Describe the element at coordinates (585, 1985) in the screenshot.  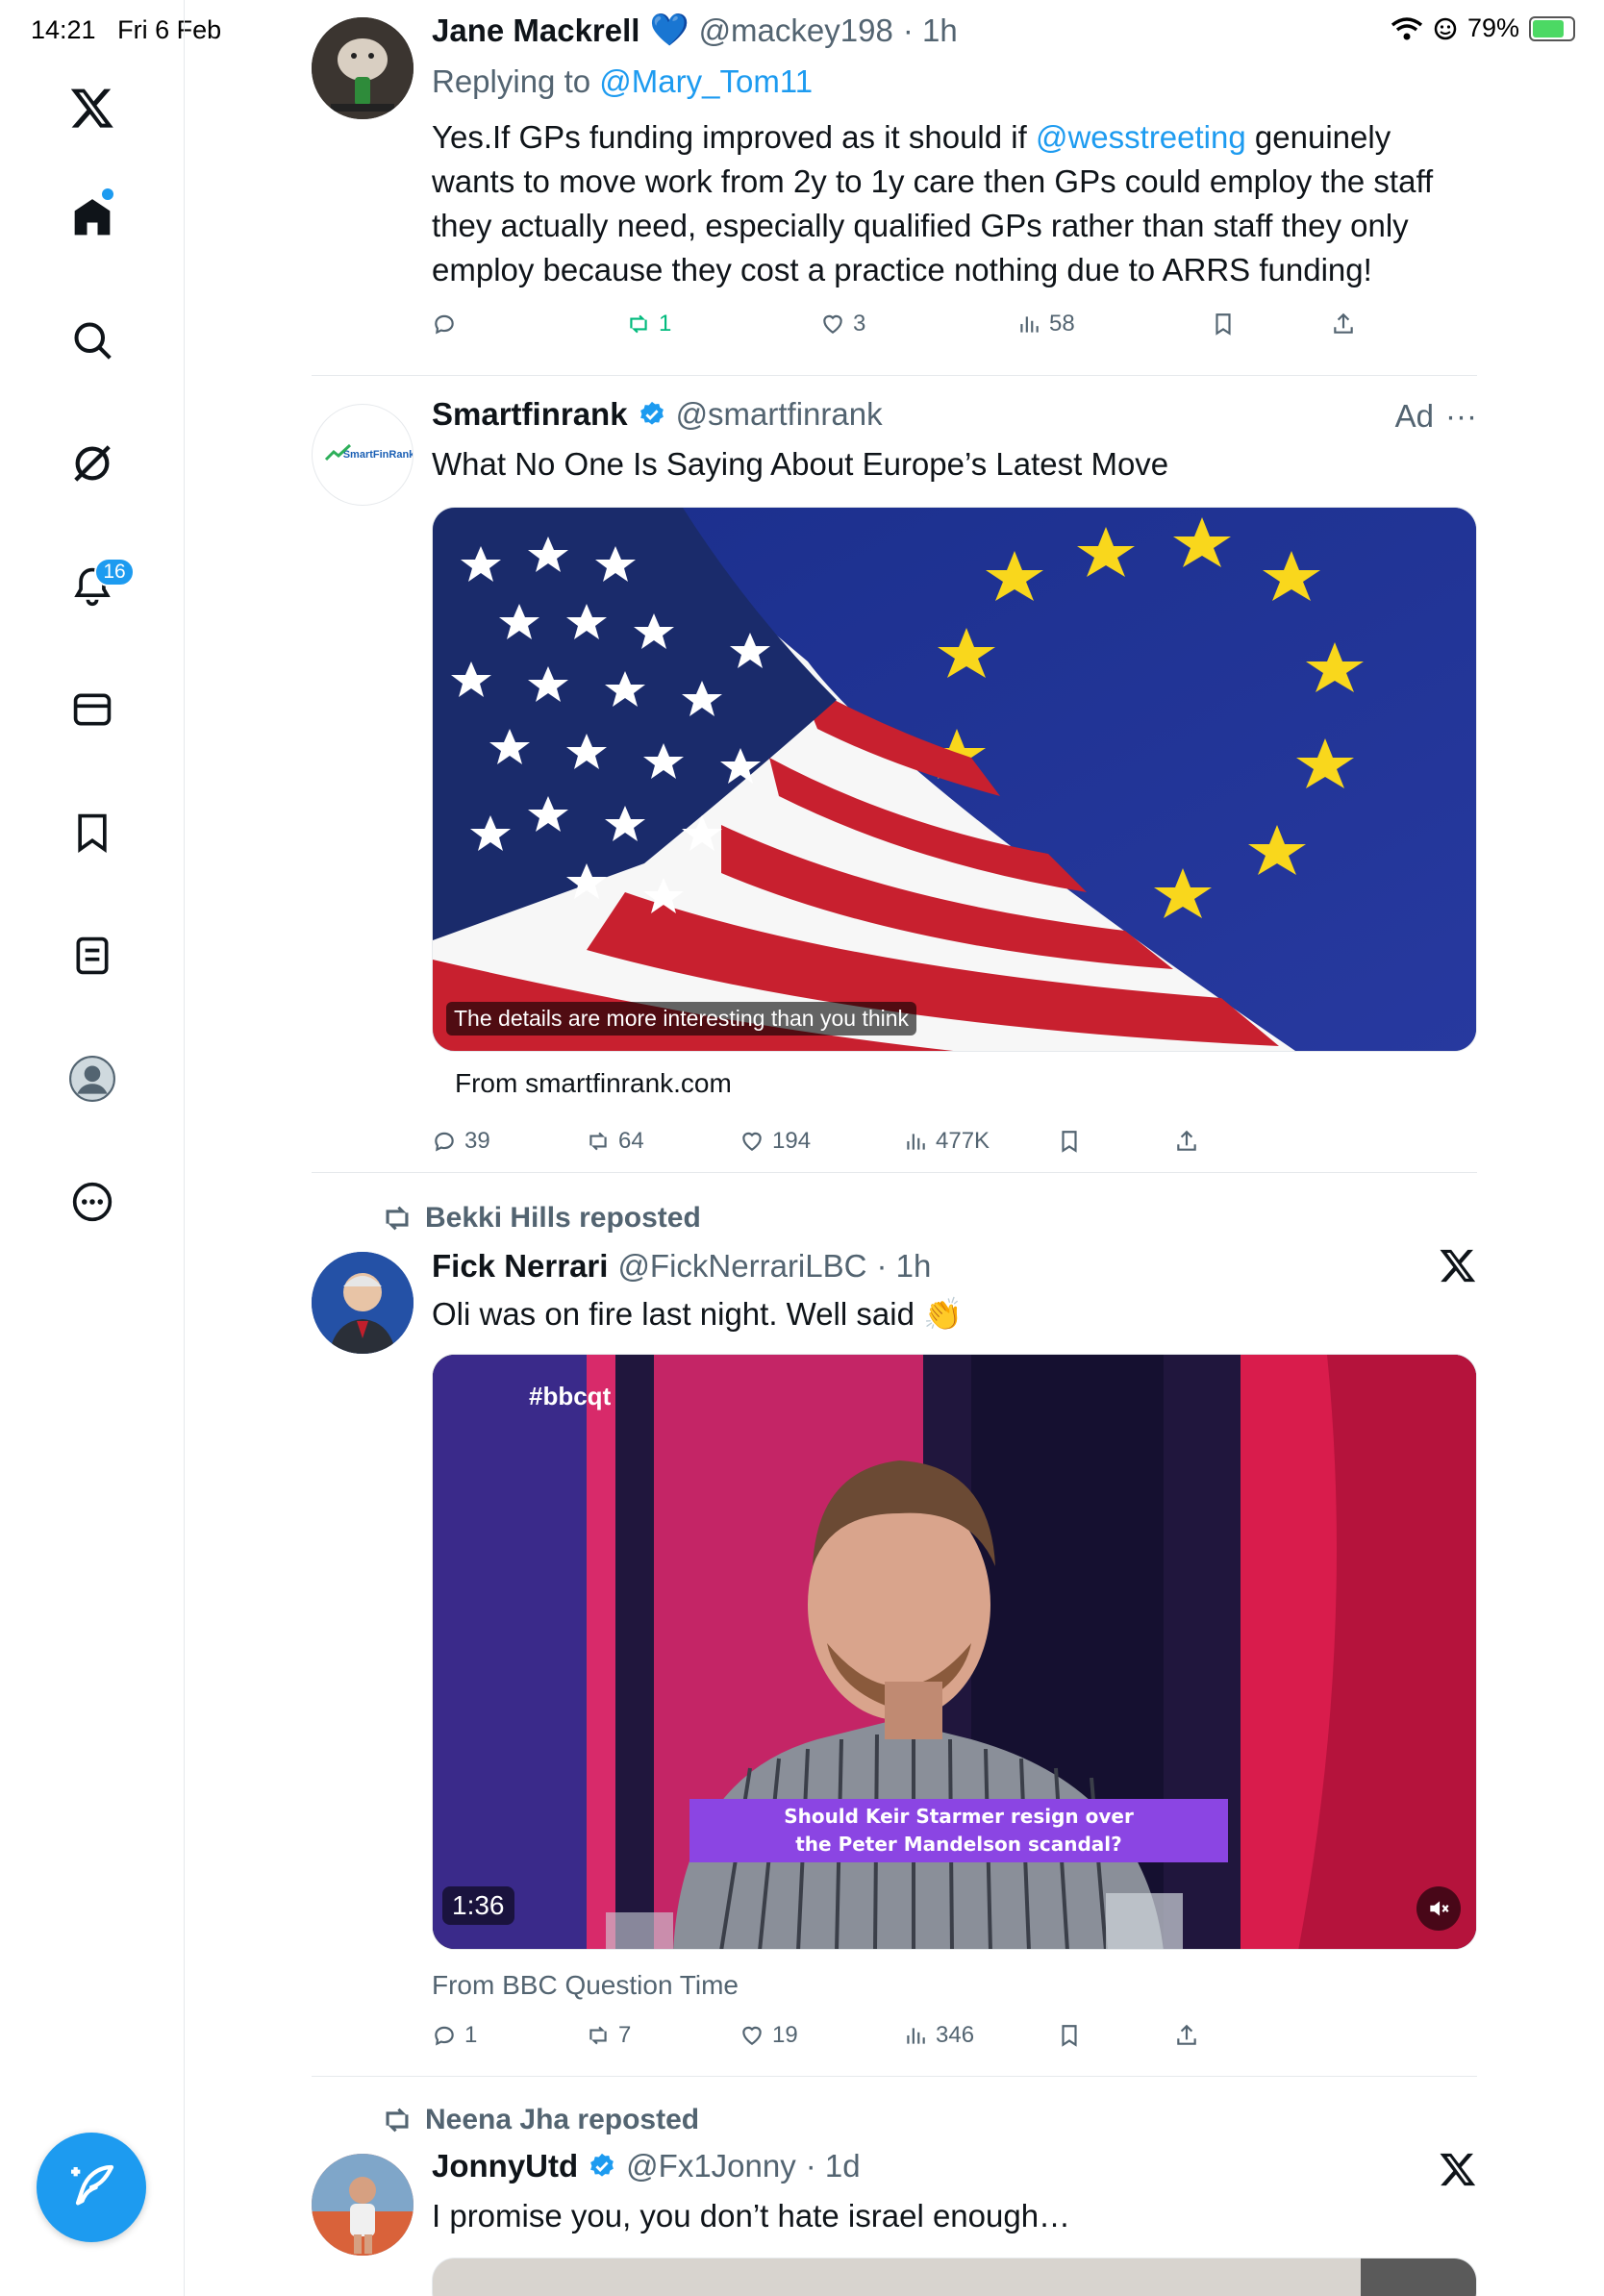
I see `video-source-link: From BBC Question Time` at that location.